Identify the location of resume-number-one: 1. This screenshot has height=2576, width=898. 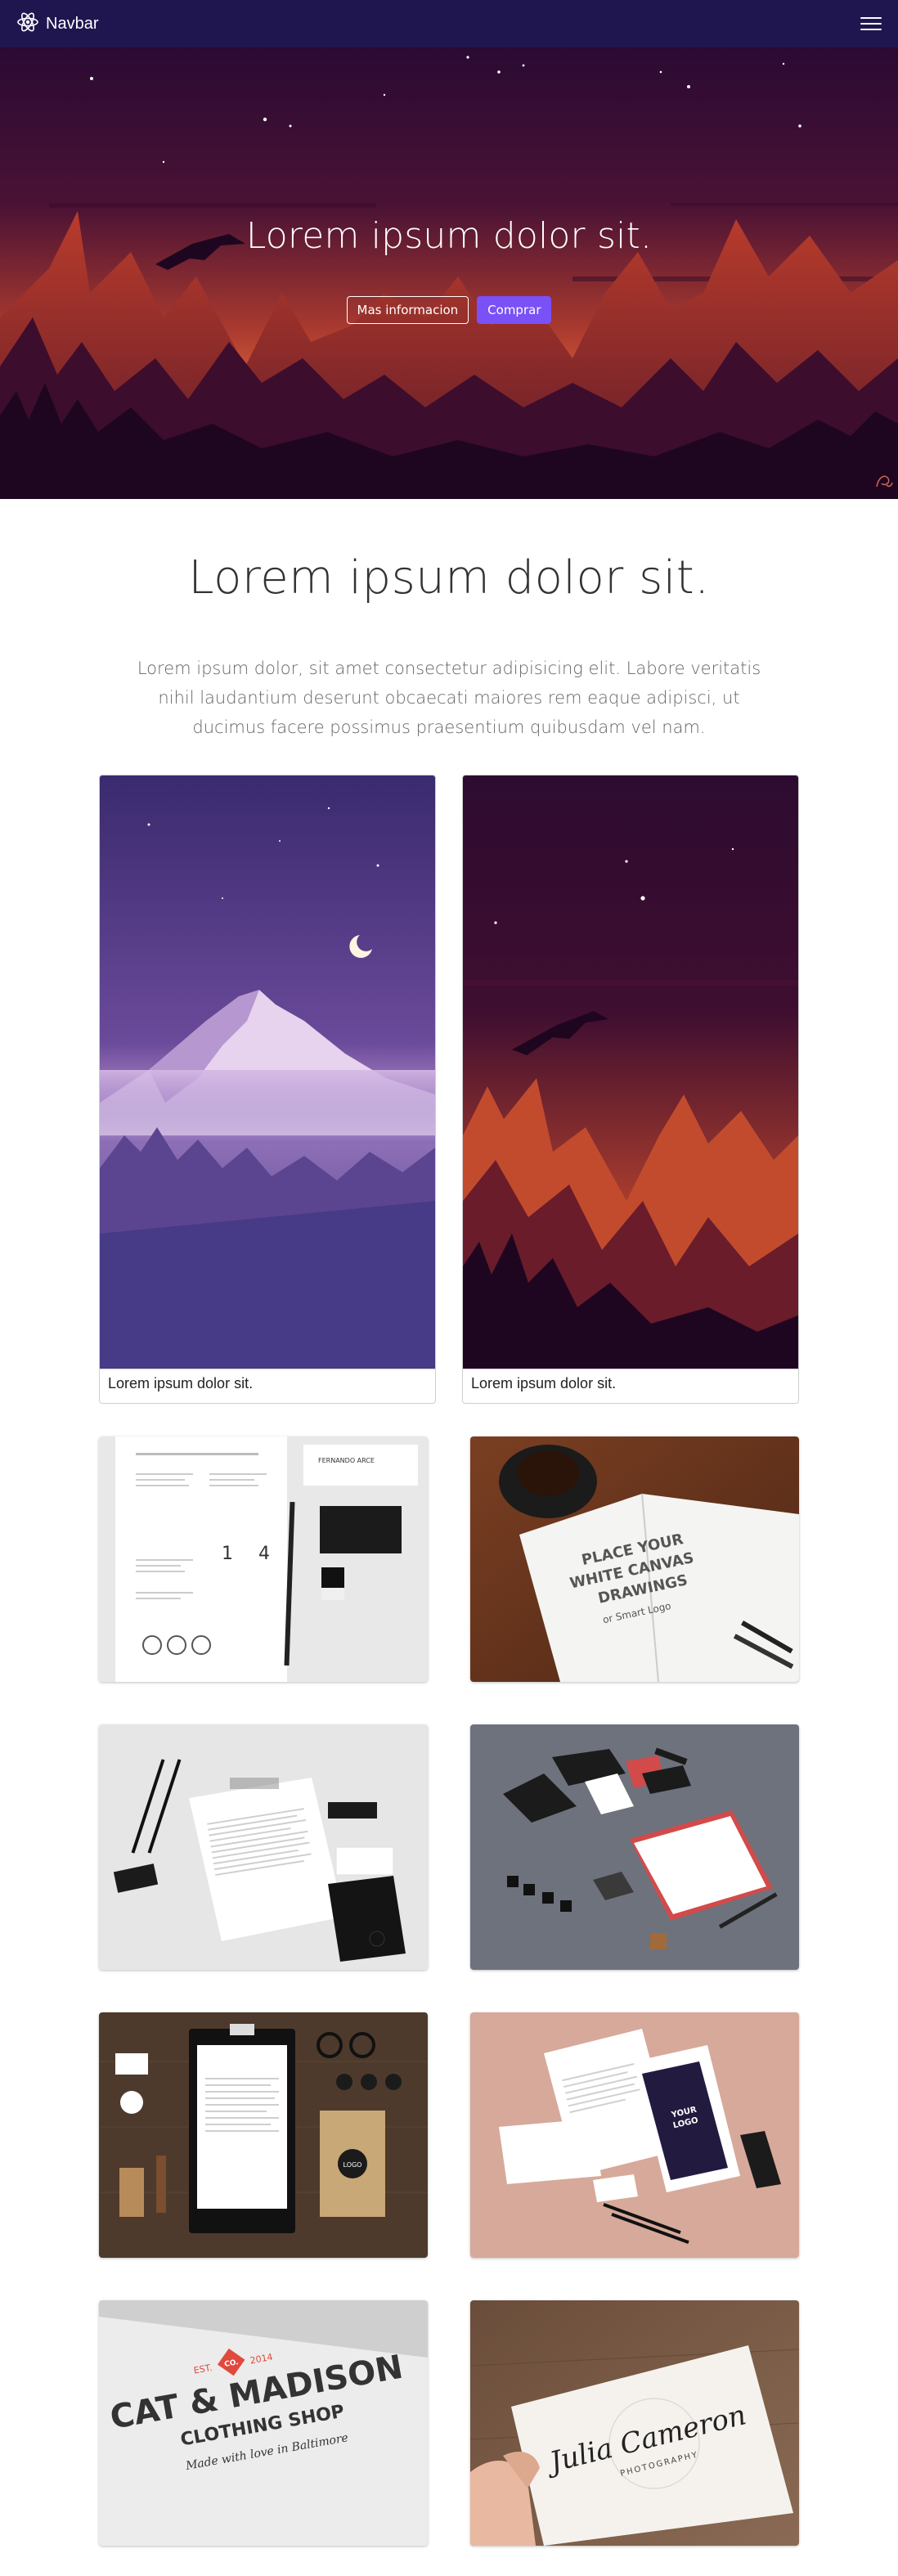
(228, 1554).